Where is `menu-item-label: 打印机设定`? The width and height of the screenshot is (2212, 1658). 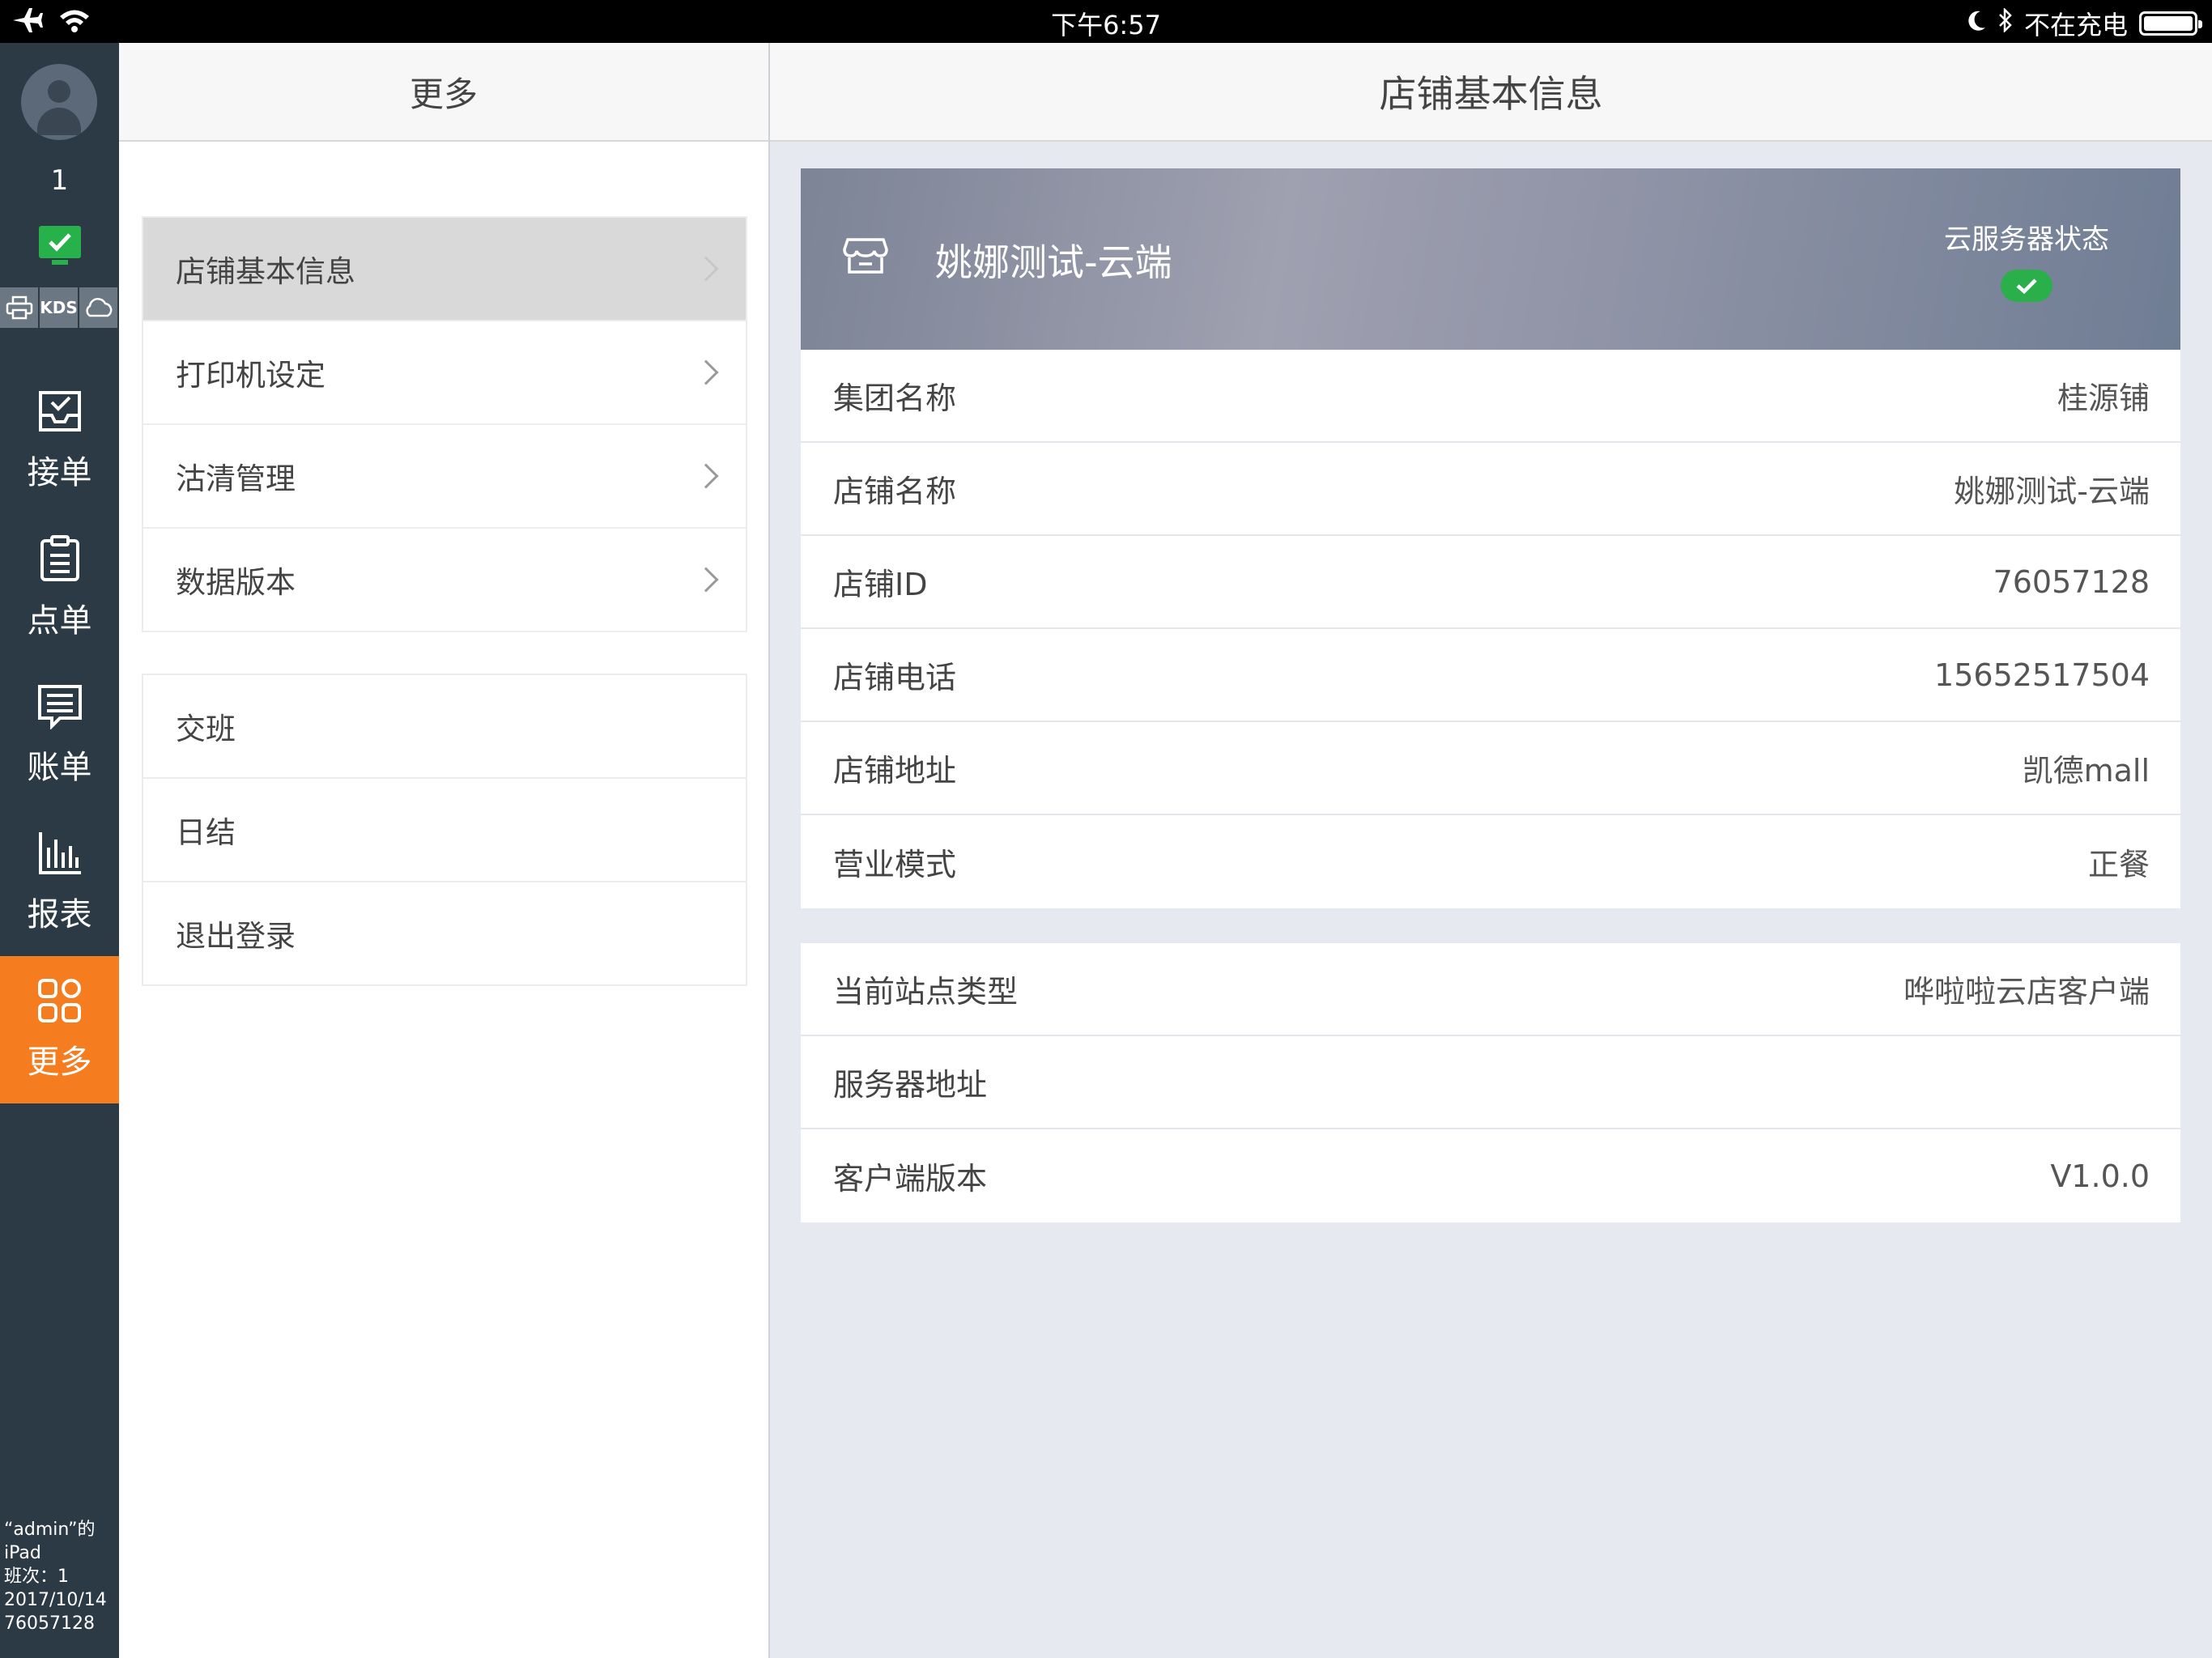
menu-item-label: 打印机设定 is located at coordinates (251, 375).